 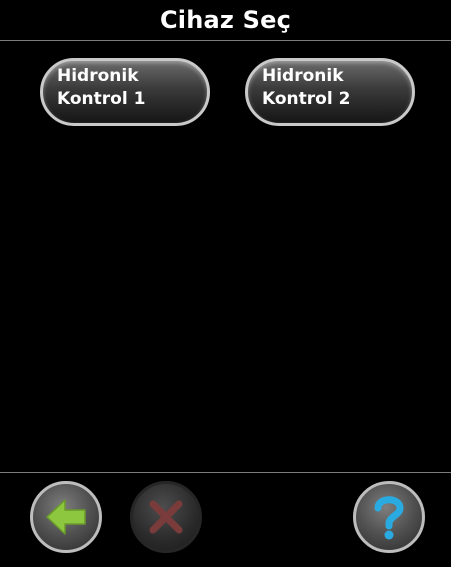 I want to click on page-title: Cihaz Seç, so click(x=225, y=19).